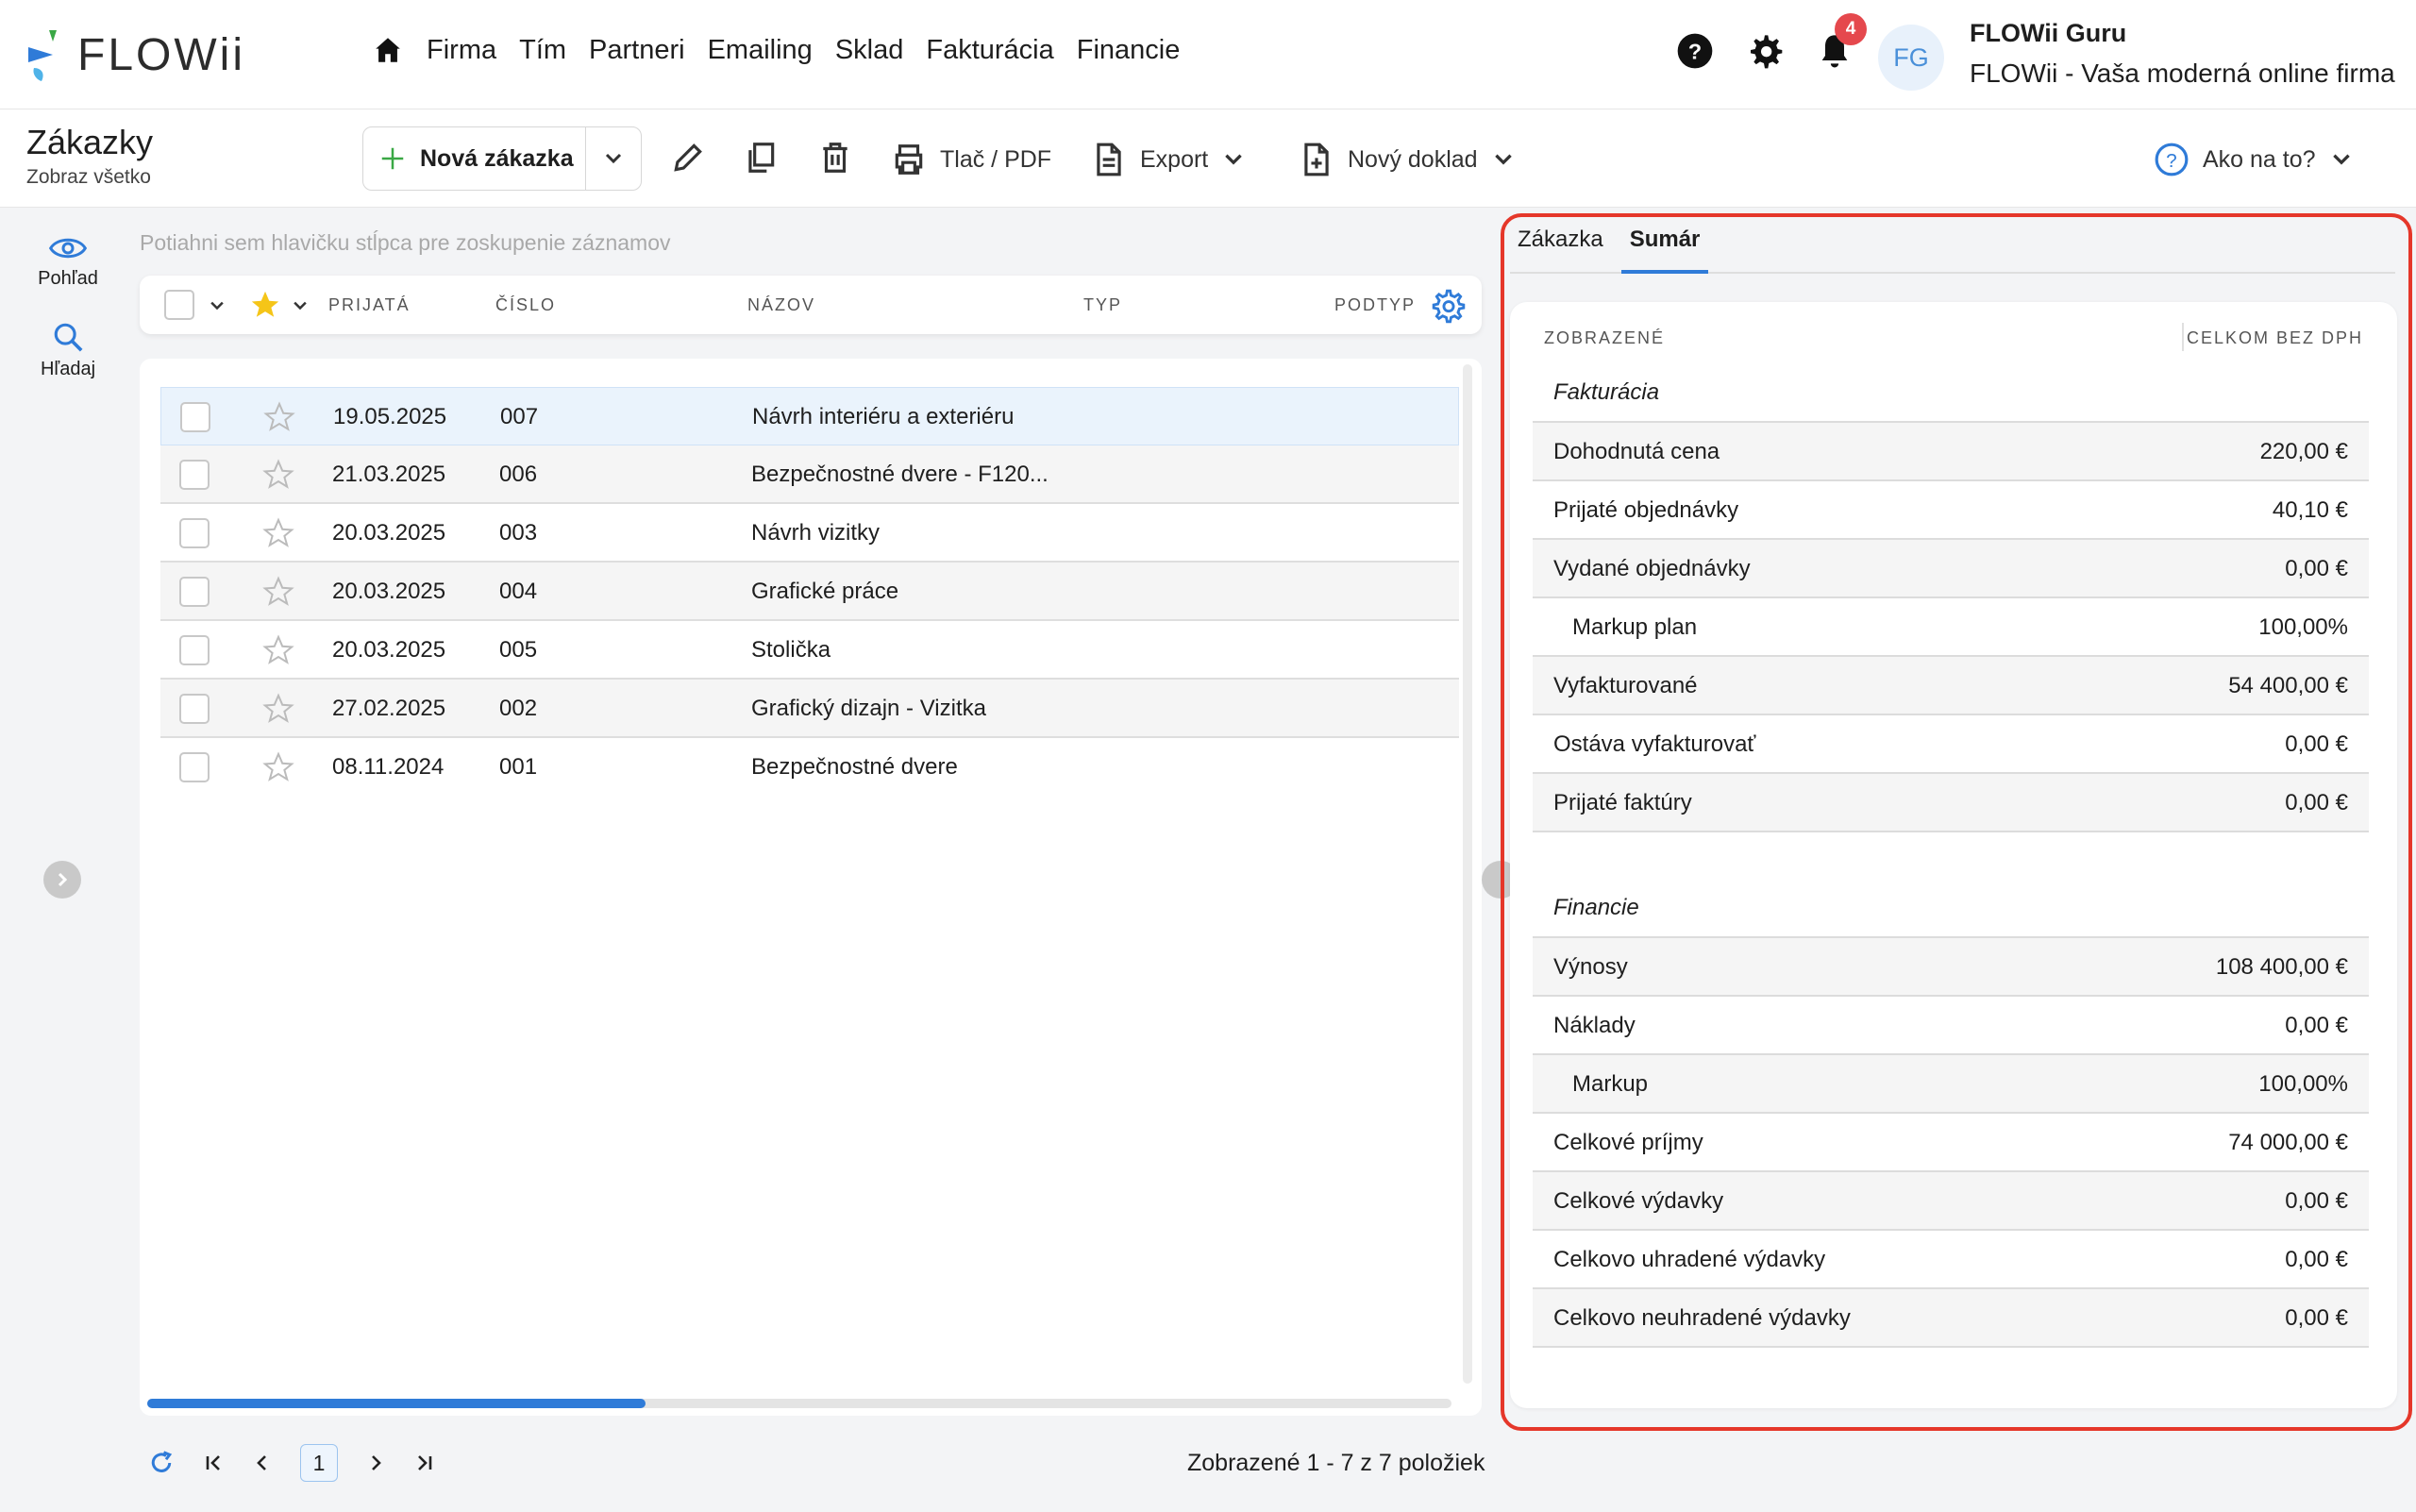  I want to click on table-row: 20.03.2025 005 Stolička, so click(809, 650).